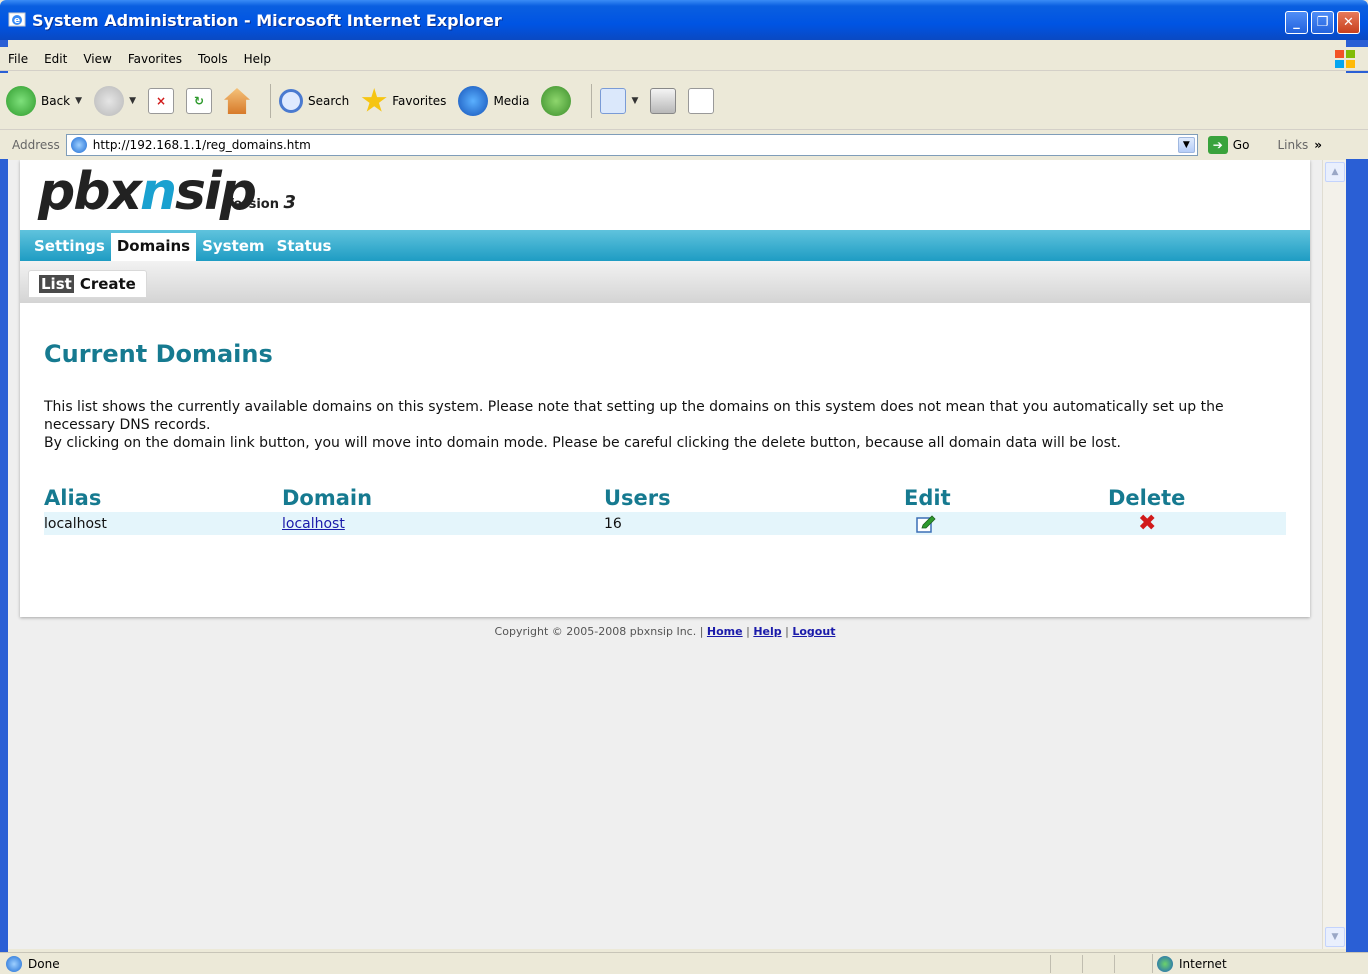 Image resolution: width=1368 pixels, height=974 pixels. I want to click on menu-view: View, so click(97, 59).